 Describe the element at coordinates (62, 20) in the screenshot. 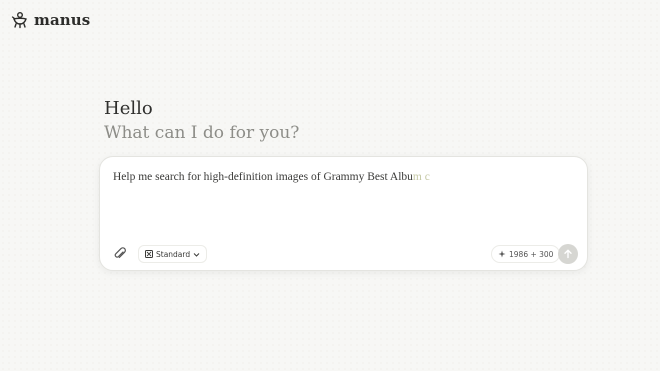

I see `brand-name: manus` at that location.